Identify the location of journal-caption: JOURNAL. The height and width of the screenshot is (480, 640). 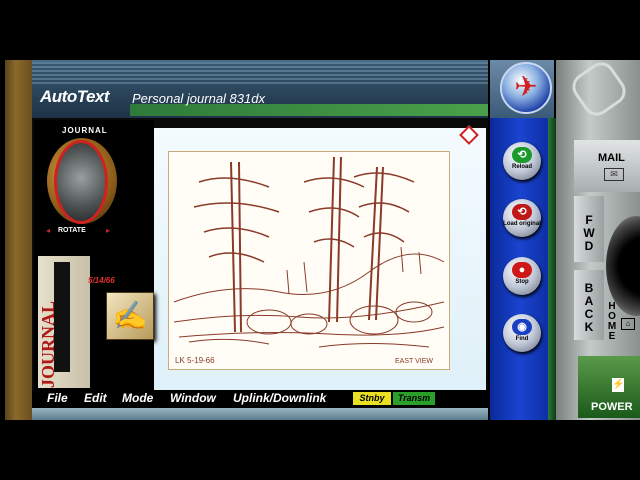
(85, 130).